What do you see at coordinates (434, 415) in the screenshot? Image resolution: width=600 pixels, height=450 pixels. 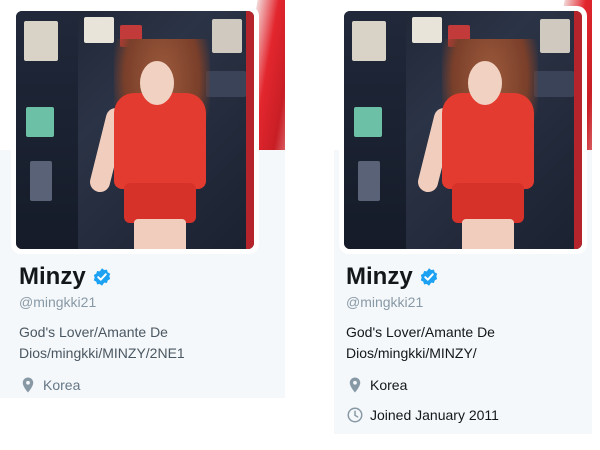 I see `profile-joined-text: Joined January 2011` at bounding box center [434, 415].